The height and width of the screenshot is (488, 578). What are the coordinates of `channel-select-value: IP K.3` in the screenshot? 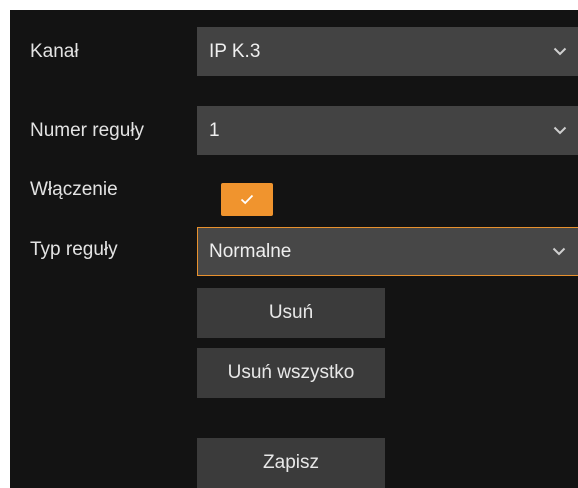 It's located at (235, 51).